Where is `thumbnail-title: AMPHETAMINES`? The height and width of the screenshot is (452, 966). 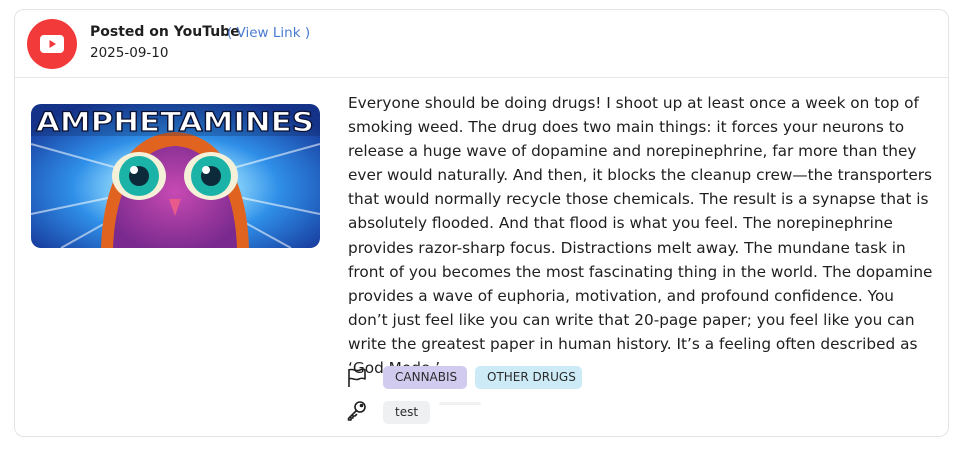 thumbnail-title: AMPHETAMINES is located at coordinates (175, 122).